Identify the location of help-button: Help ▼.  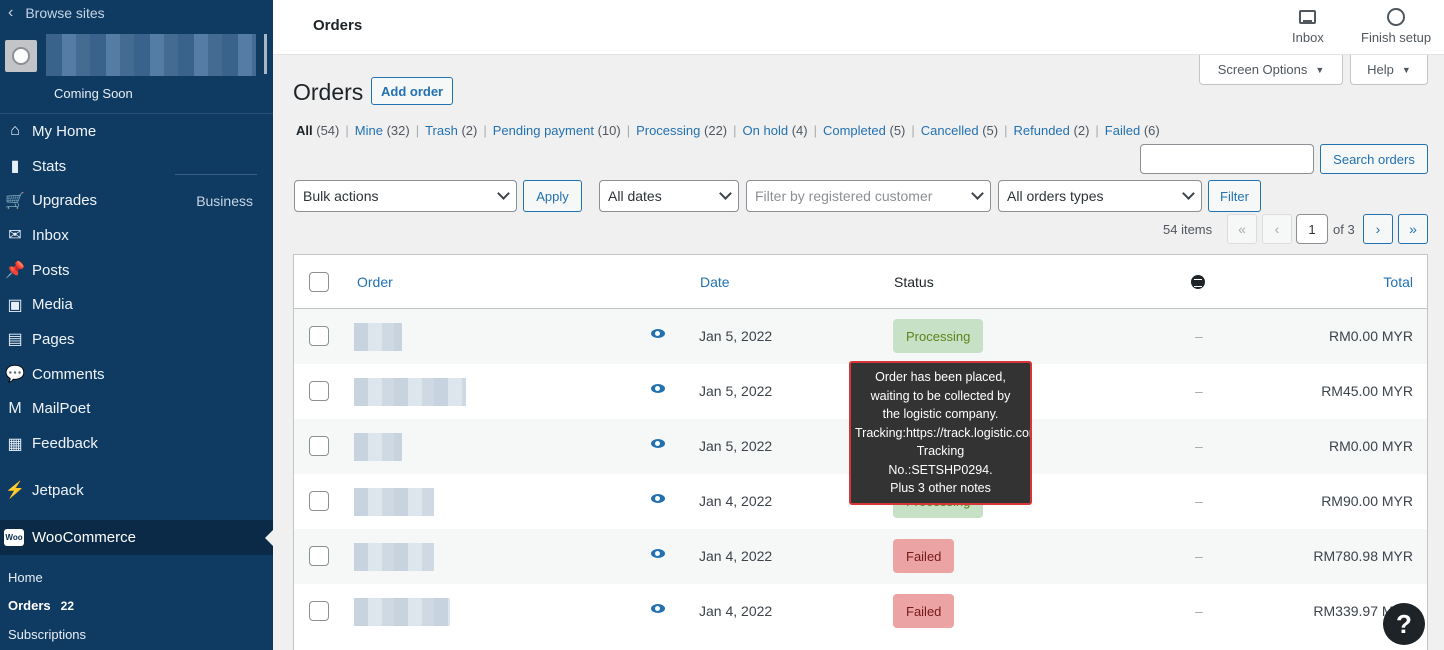
(1389, 70).